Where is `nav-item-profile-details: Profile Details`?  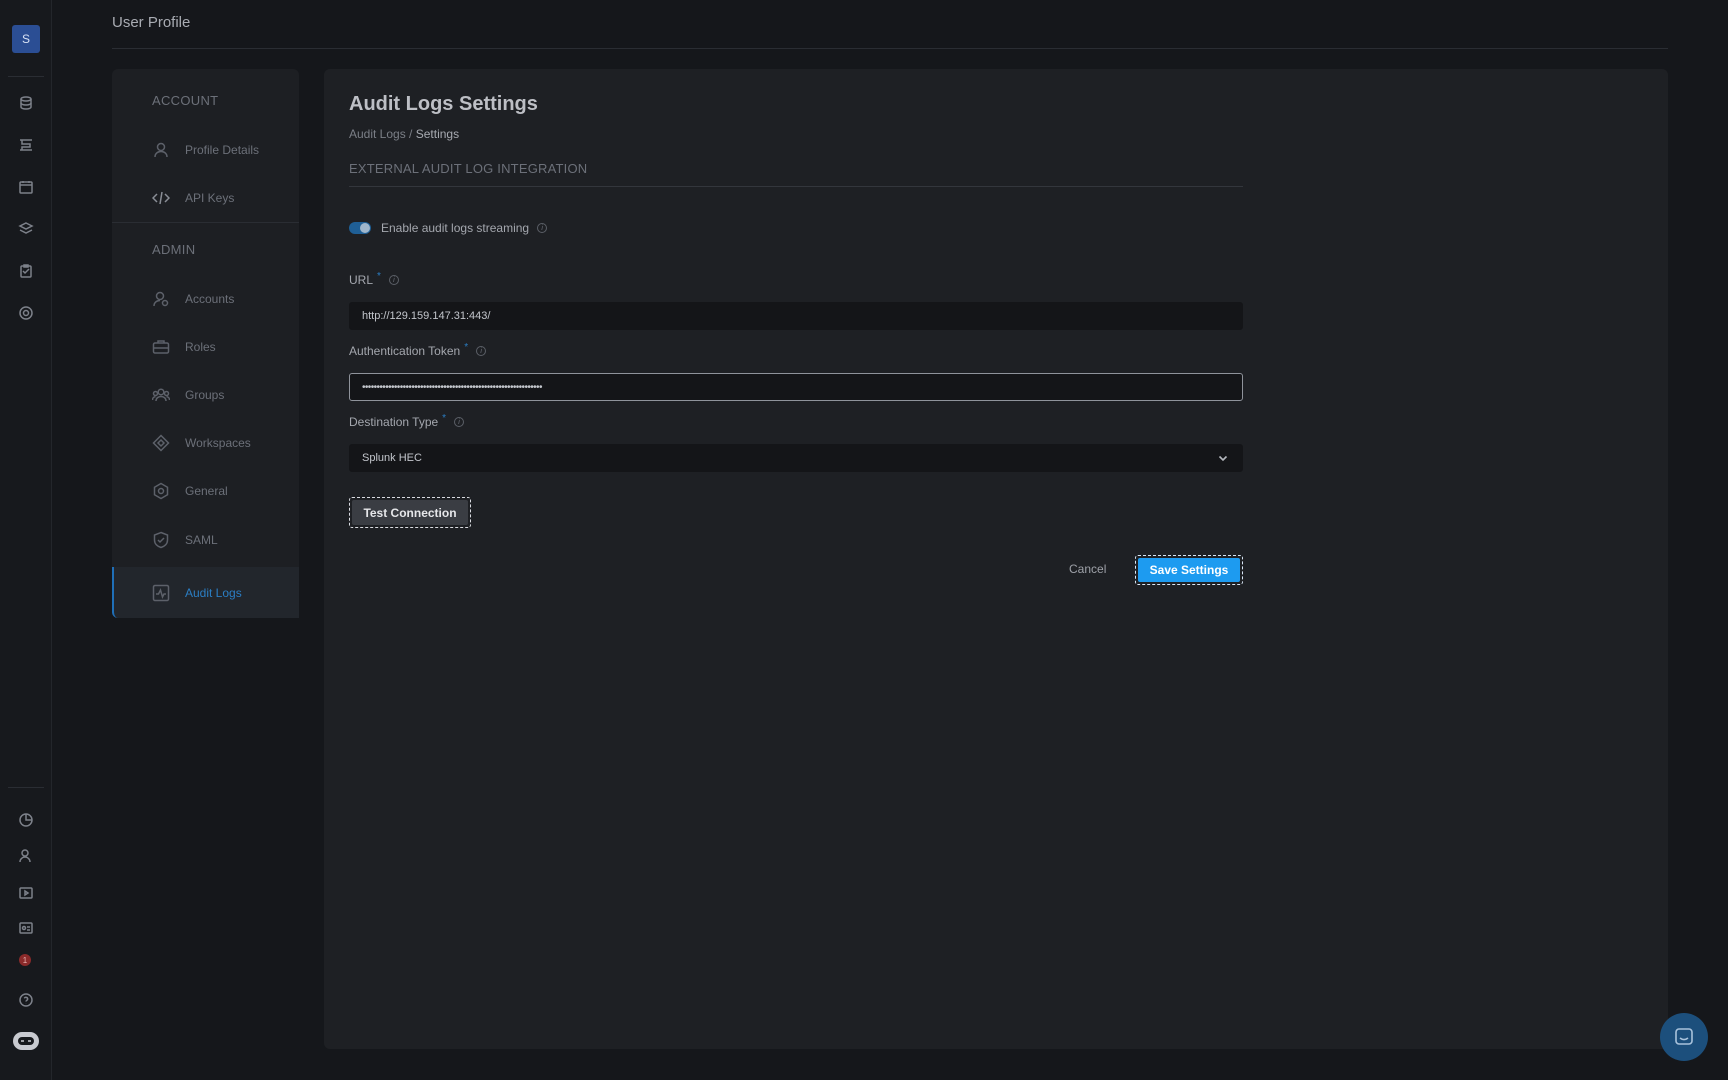
nav-item-profile-details: Profile Details is located at coordinates (205, 150).